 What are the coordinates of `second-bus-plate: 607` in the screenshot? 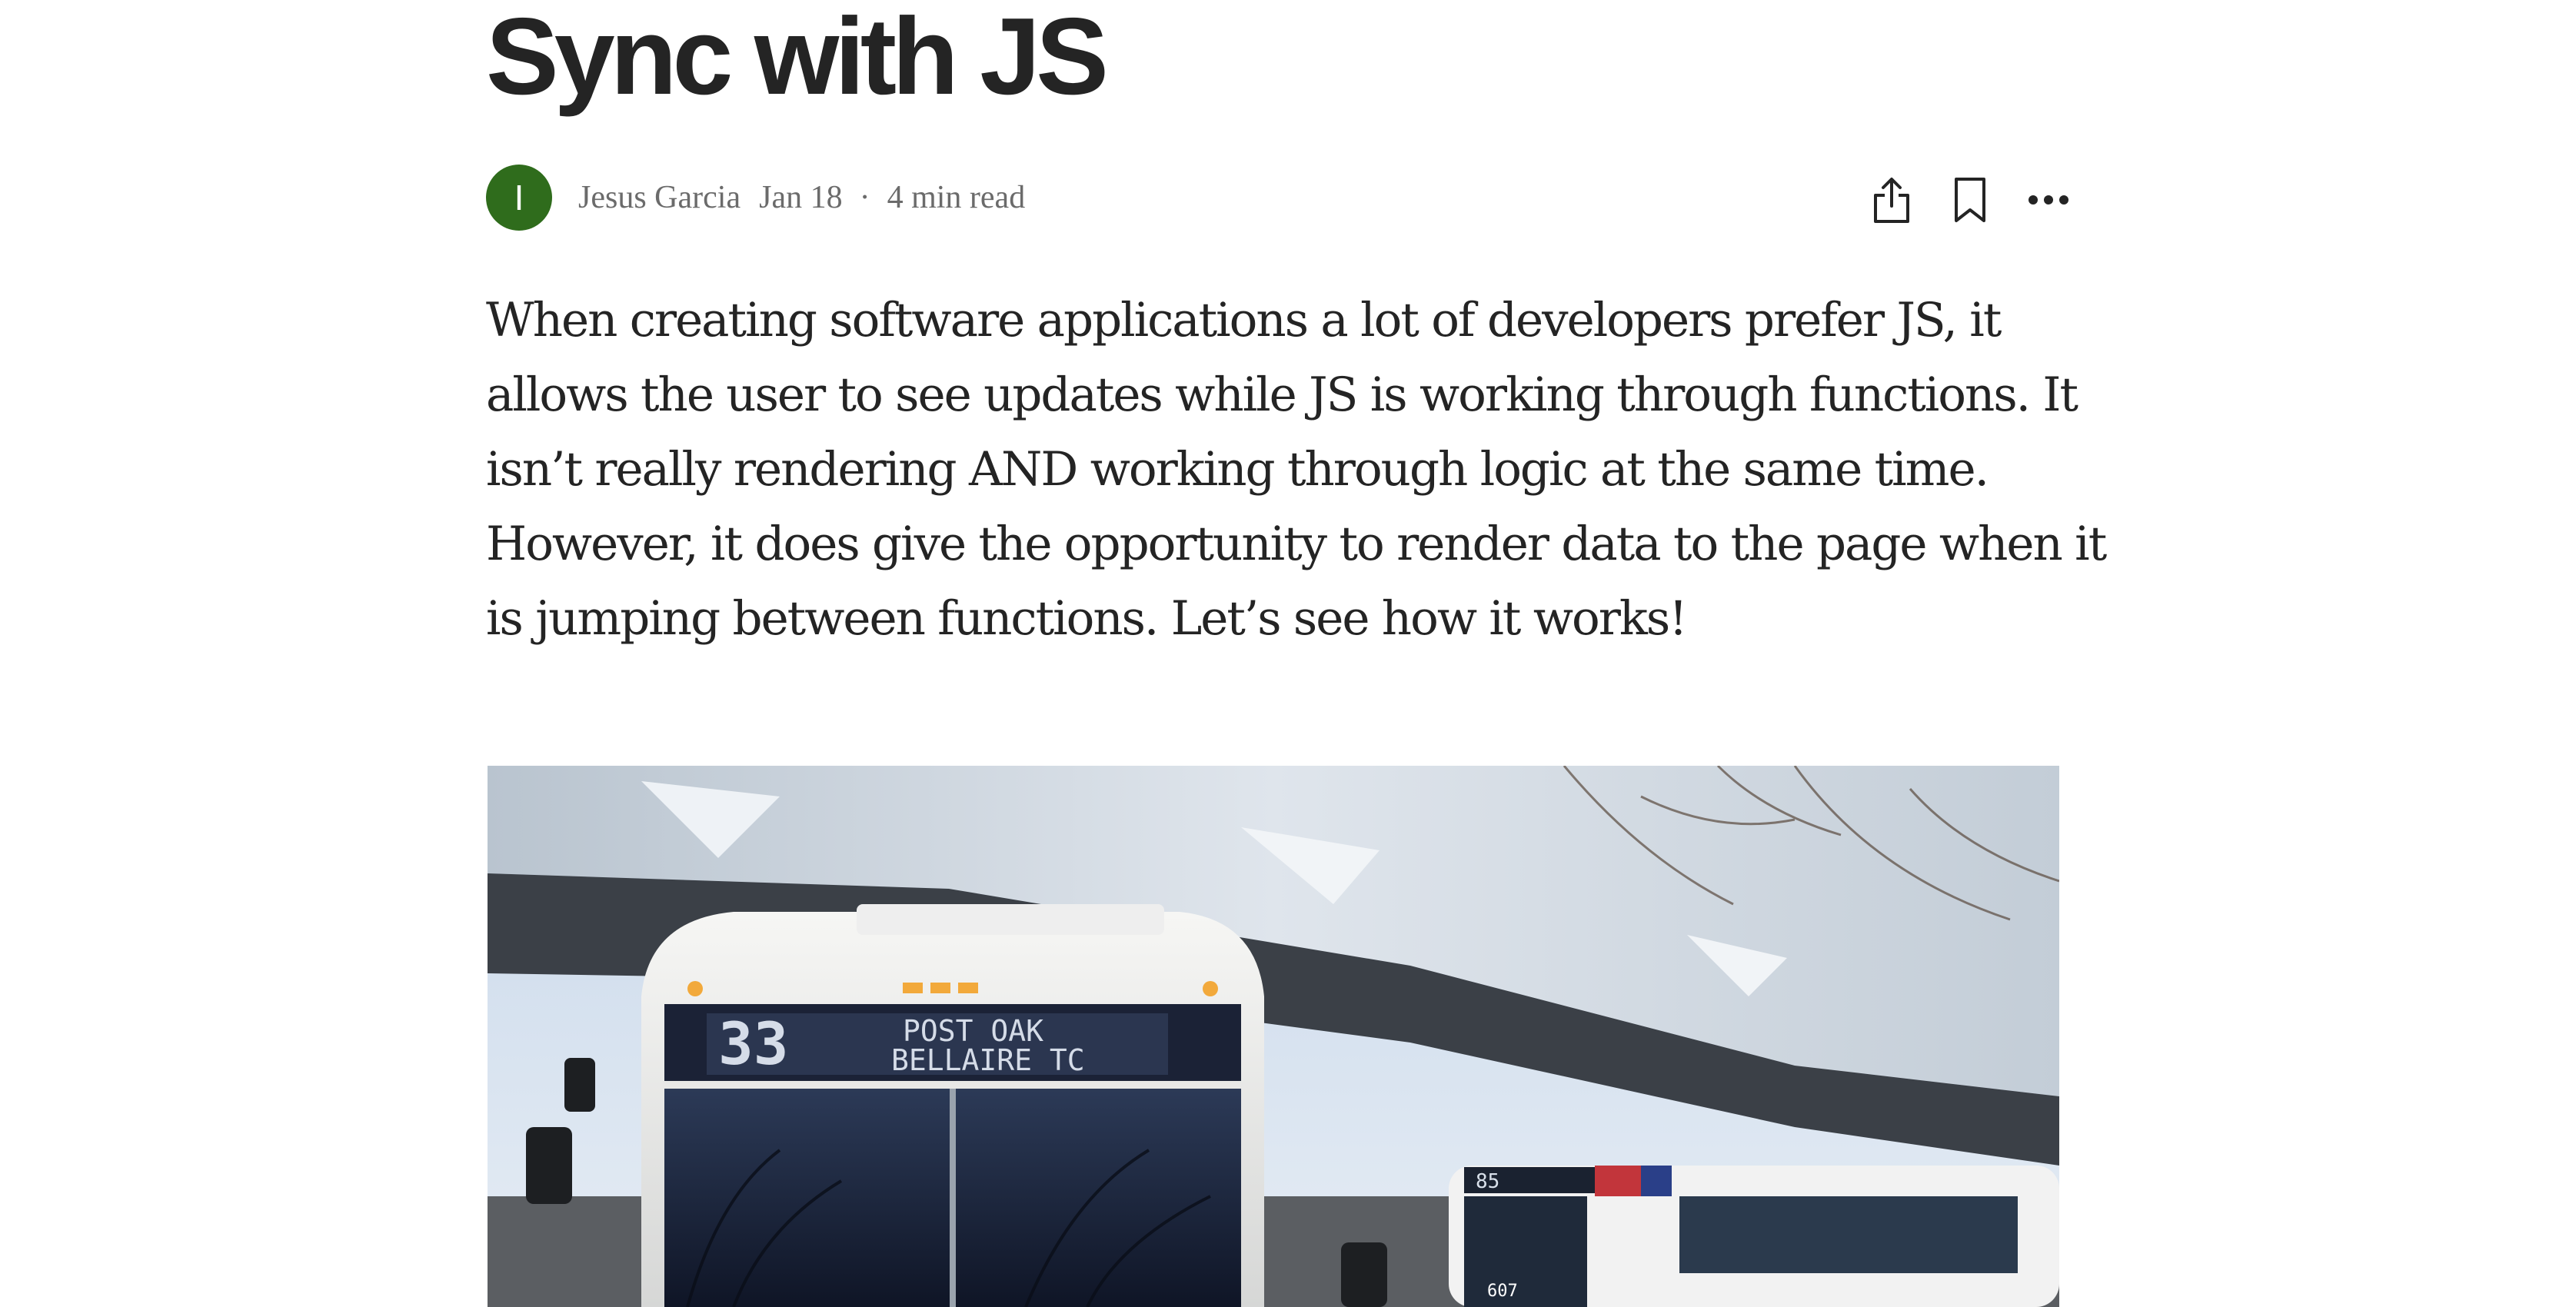 It's located at (1502, 1291).